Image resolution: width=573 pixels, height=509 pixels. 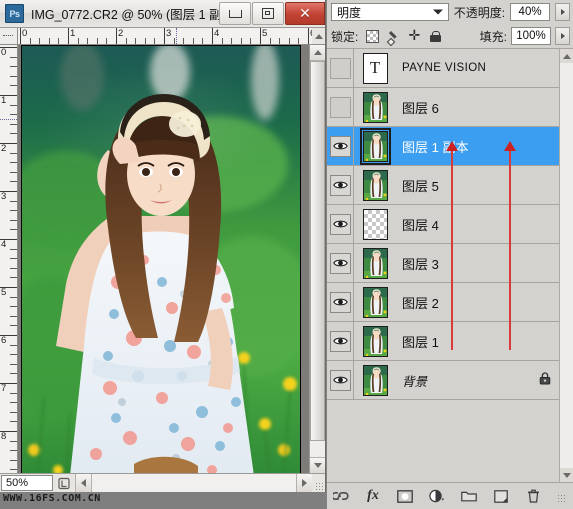 I want to click on vscroll-track, so click(x=317, y=259).